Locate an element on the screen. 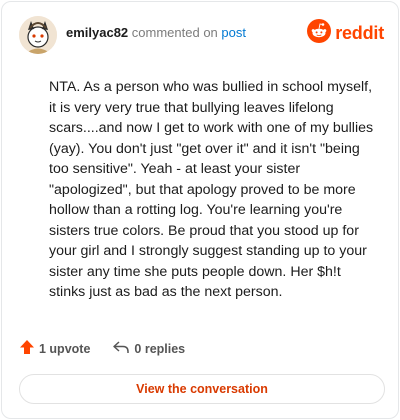  reply-arrow-icon is located at coordinates (121, 348).